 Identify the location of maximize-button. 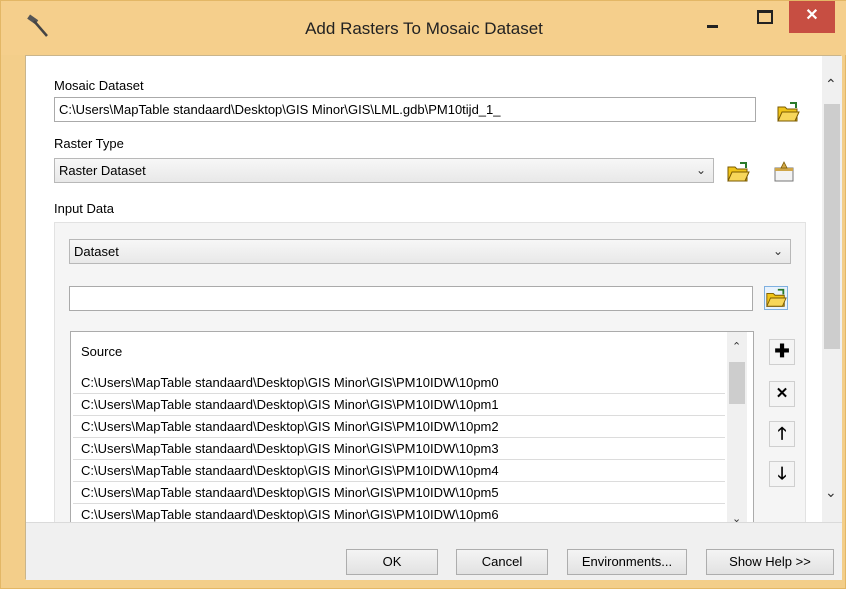
(765, 17).